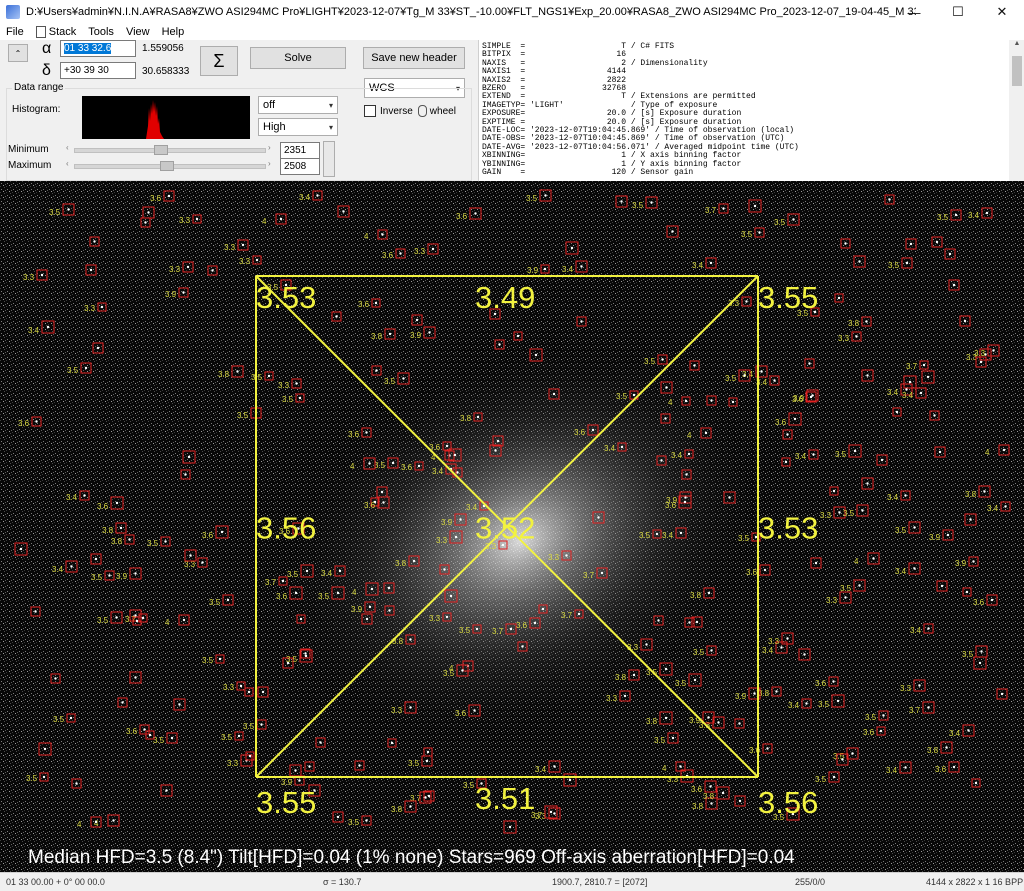  I want to click on maximize-button: ☐, so click(958, 12).